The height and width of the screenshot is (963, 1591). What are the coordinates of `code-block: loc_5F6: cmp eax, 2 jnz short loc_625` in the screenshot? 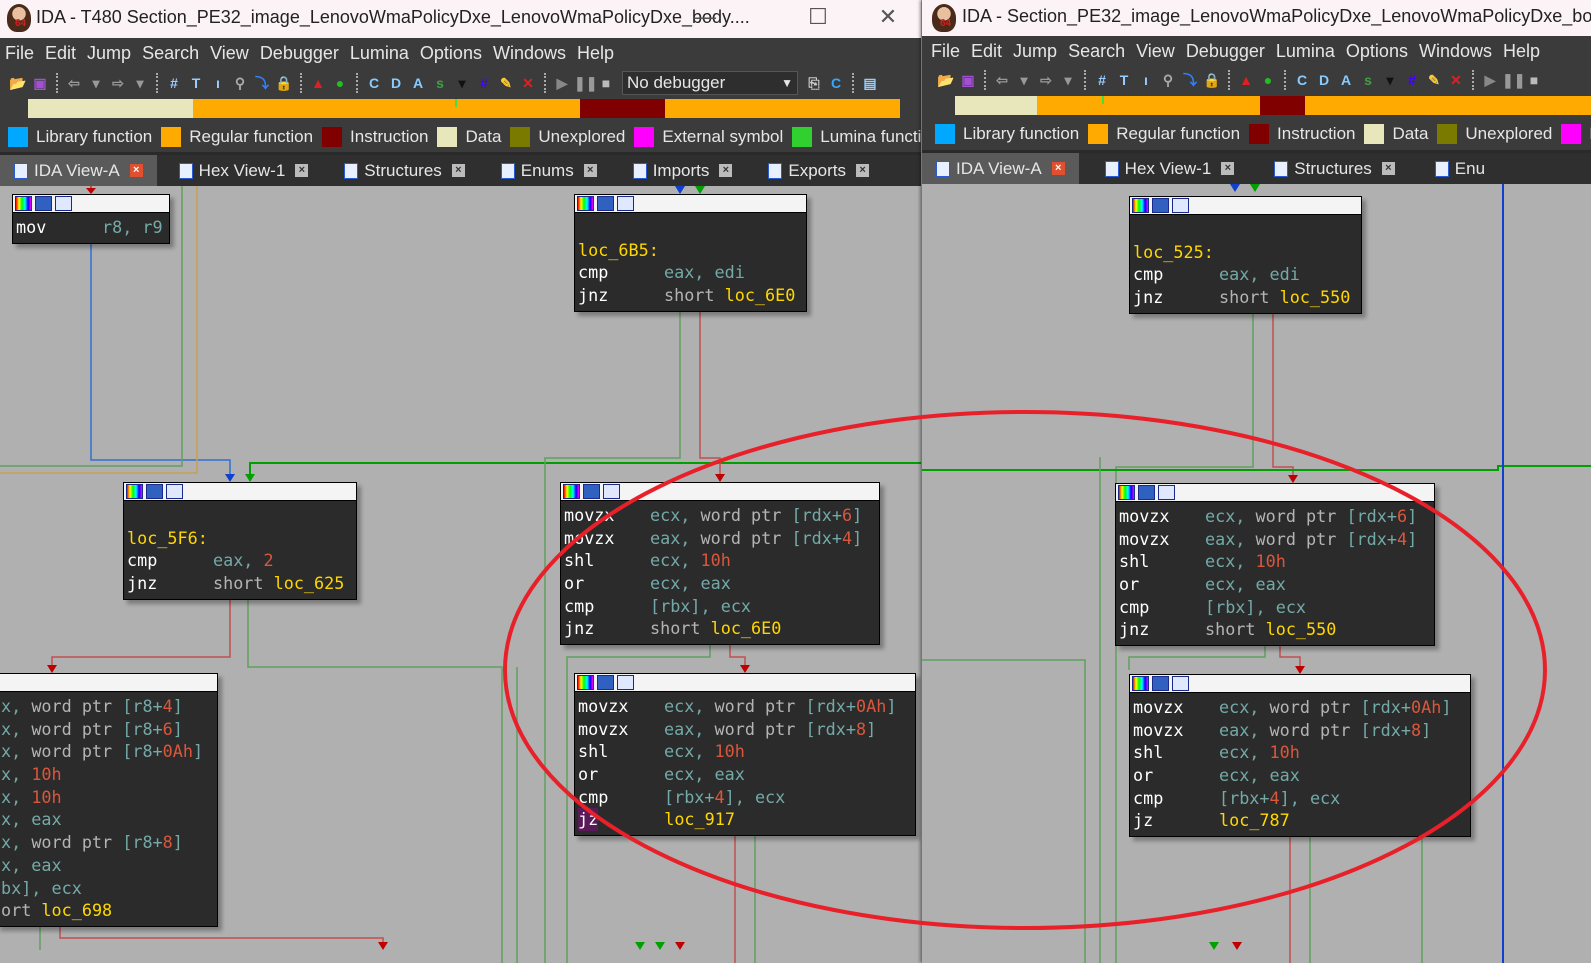 It's located at (240, 541).